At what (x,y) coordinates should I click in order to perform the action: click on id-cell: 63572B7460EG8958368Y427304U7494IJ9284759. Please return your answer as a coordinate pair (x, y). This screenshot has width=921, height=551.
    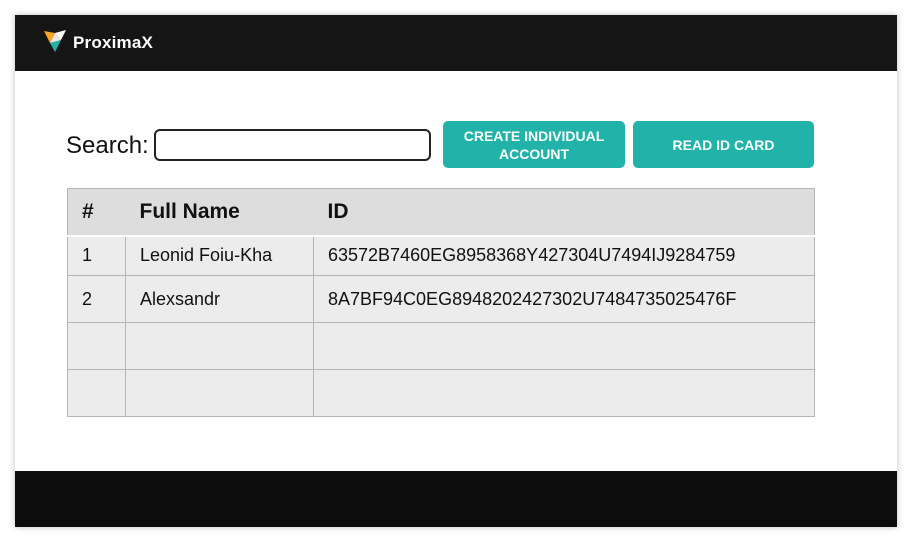
    Looking at the image, I should click on (564, 255).